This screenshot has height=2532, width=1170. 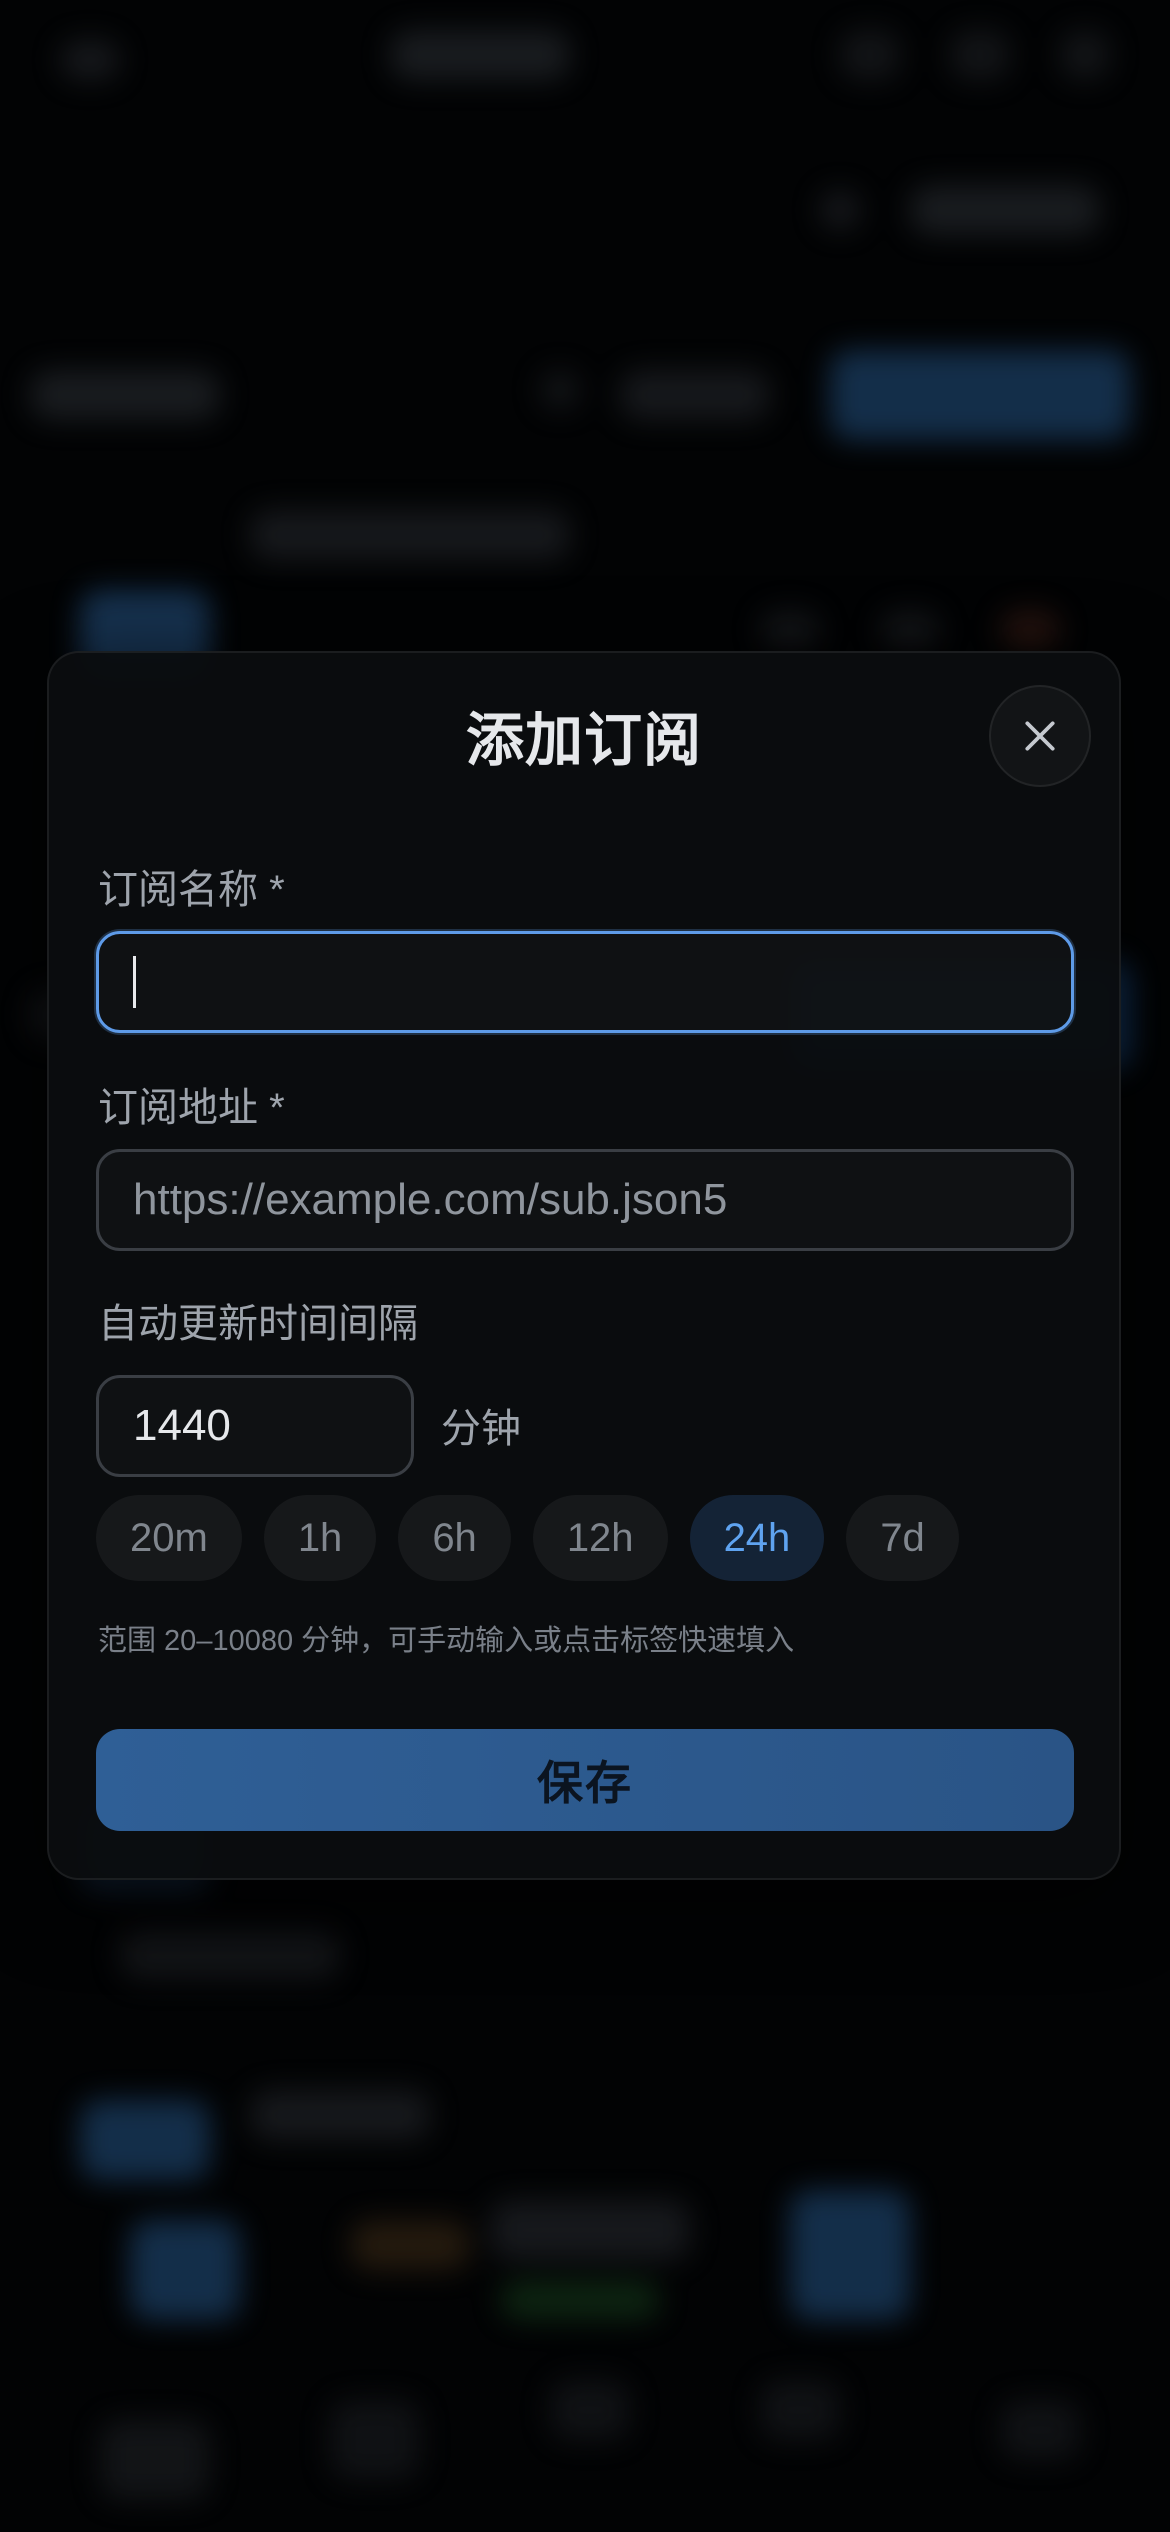 I want to click on interval-field-label: 自动更新时间间隔, so click(x=258, y=1324).